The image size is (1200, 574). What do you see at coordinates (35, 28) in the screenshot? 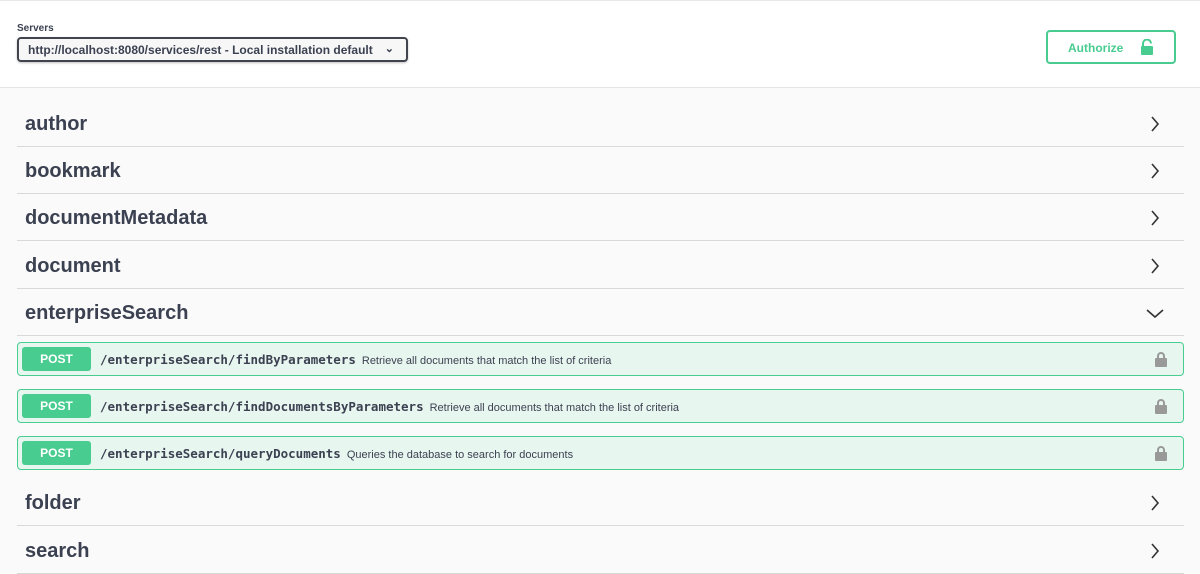
I see `servers-label: Servers` at bounding box center [35, 28].